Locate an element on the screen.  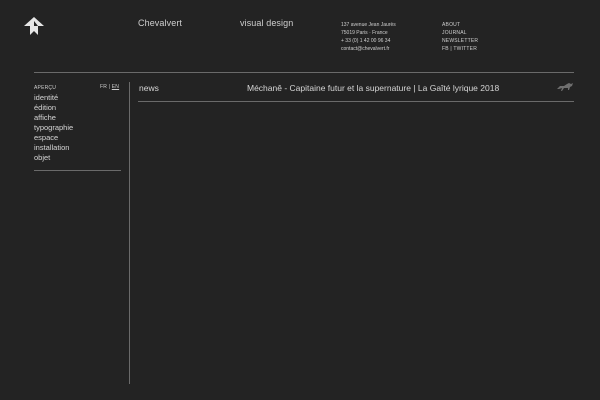
language-switcher: FR | EN is located at coordinates (109, 87).